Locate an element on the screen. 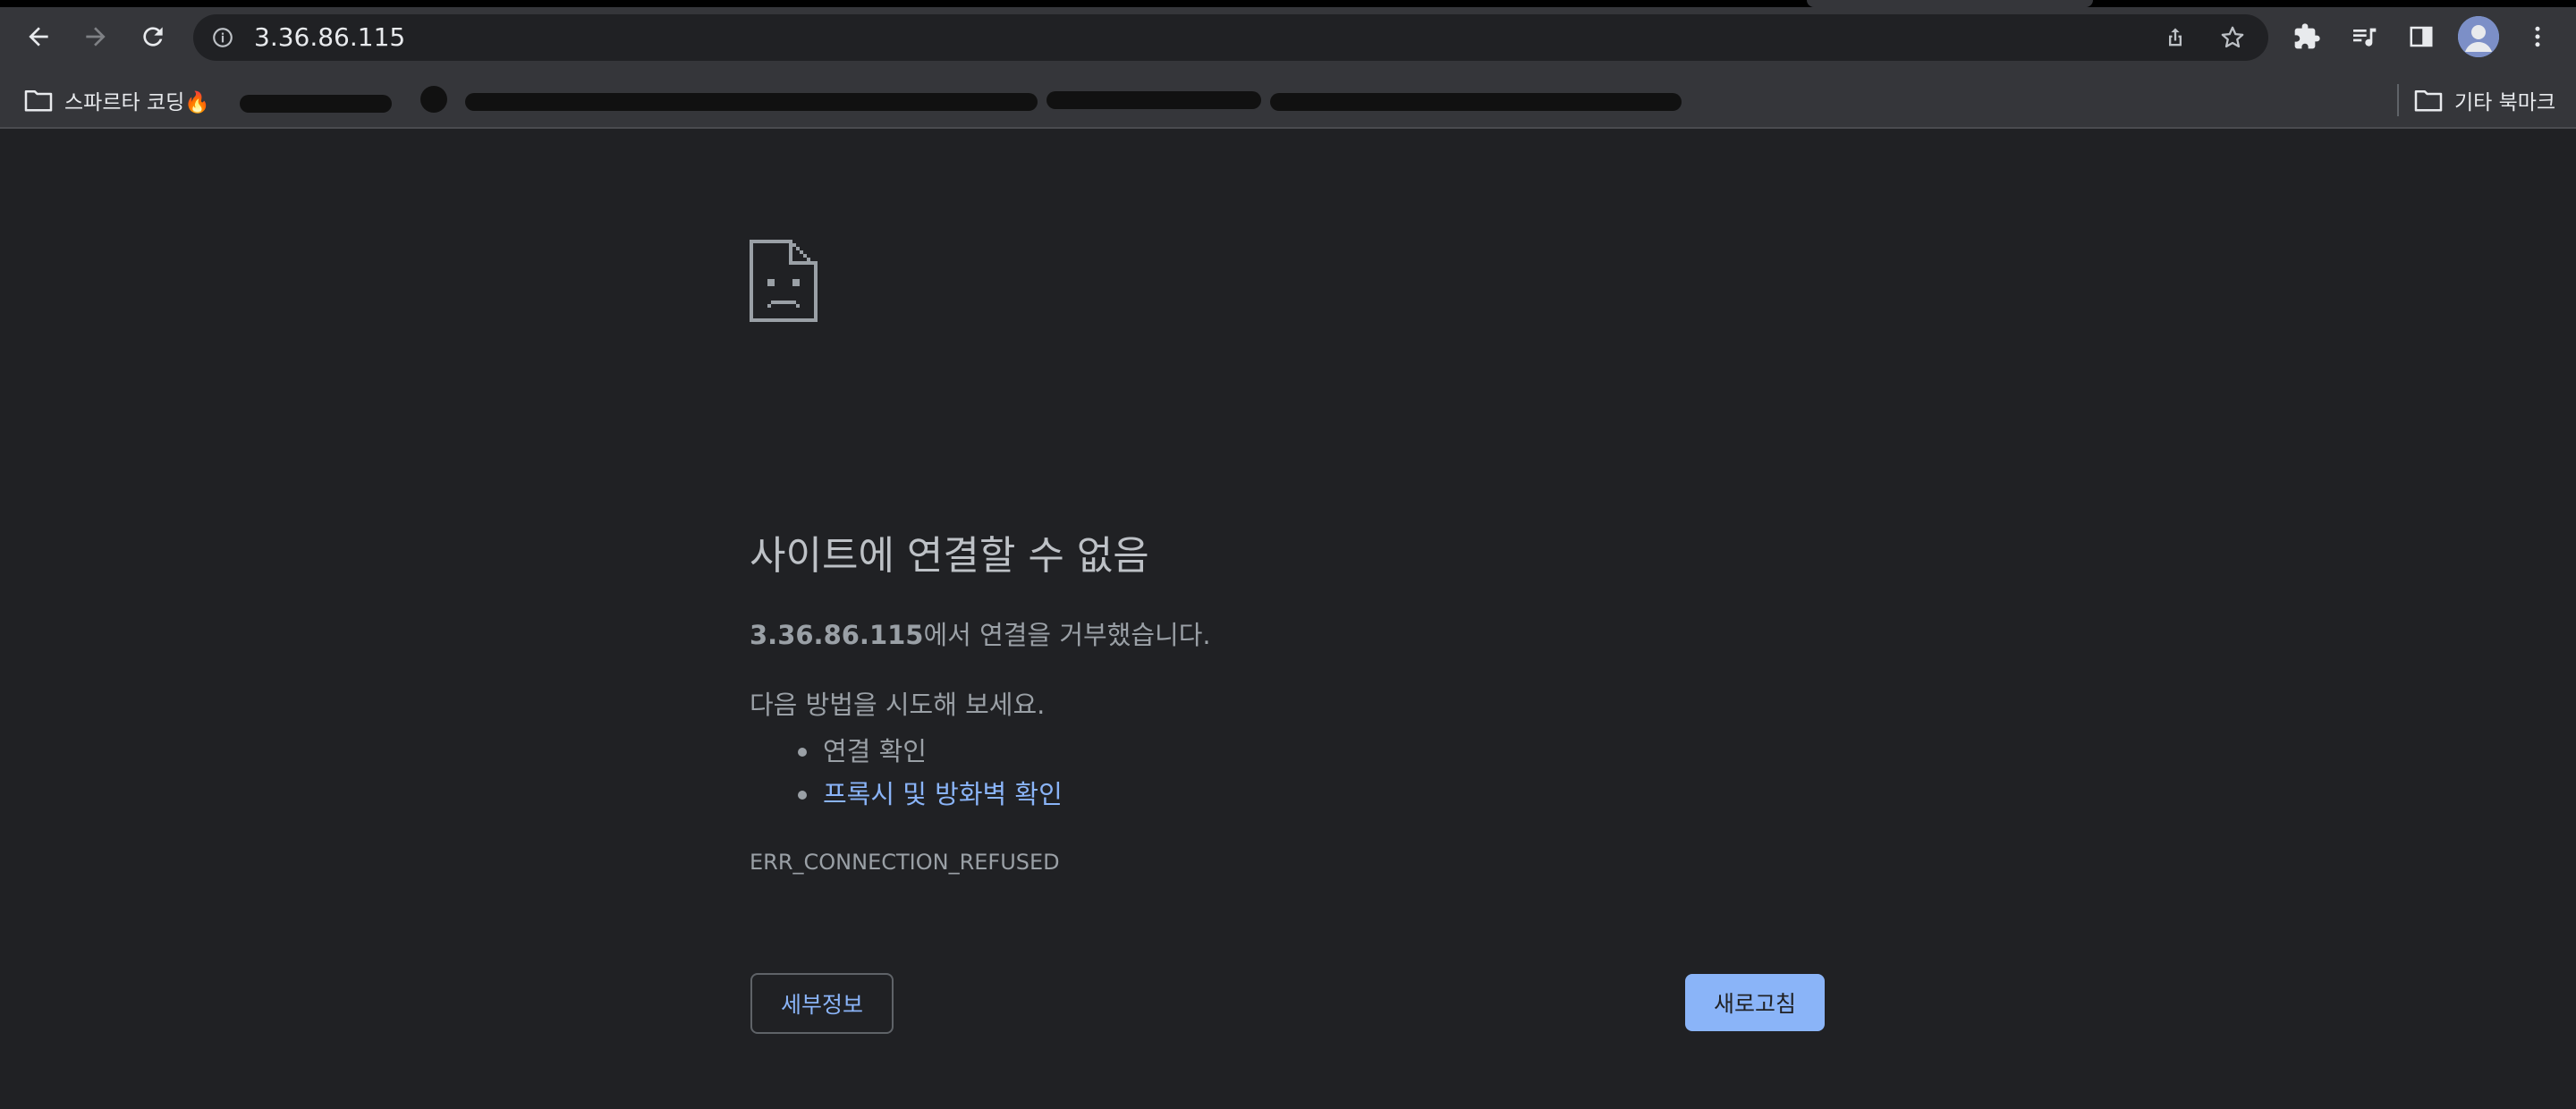  bookmark-folder-other: 기타 북마크 is located at coordinates (2484, 100).